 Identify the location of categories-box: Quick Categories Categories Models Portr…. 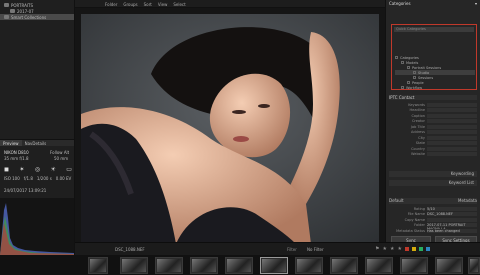
(434, 57).